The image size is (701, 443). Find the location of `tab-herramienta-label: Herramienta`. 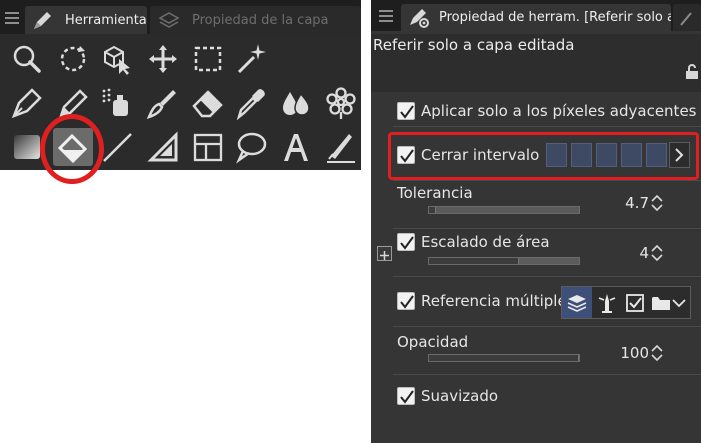

tab-herramienta-label: Herramienta is located at coordinates (106, 20).